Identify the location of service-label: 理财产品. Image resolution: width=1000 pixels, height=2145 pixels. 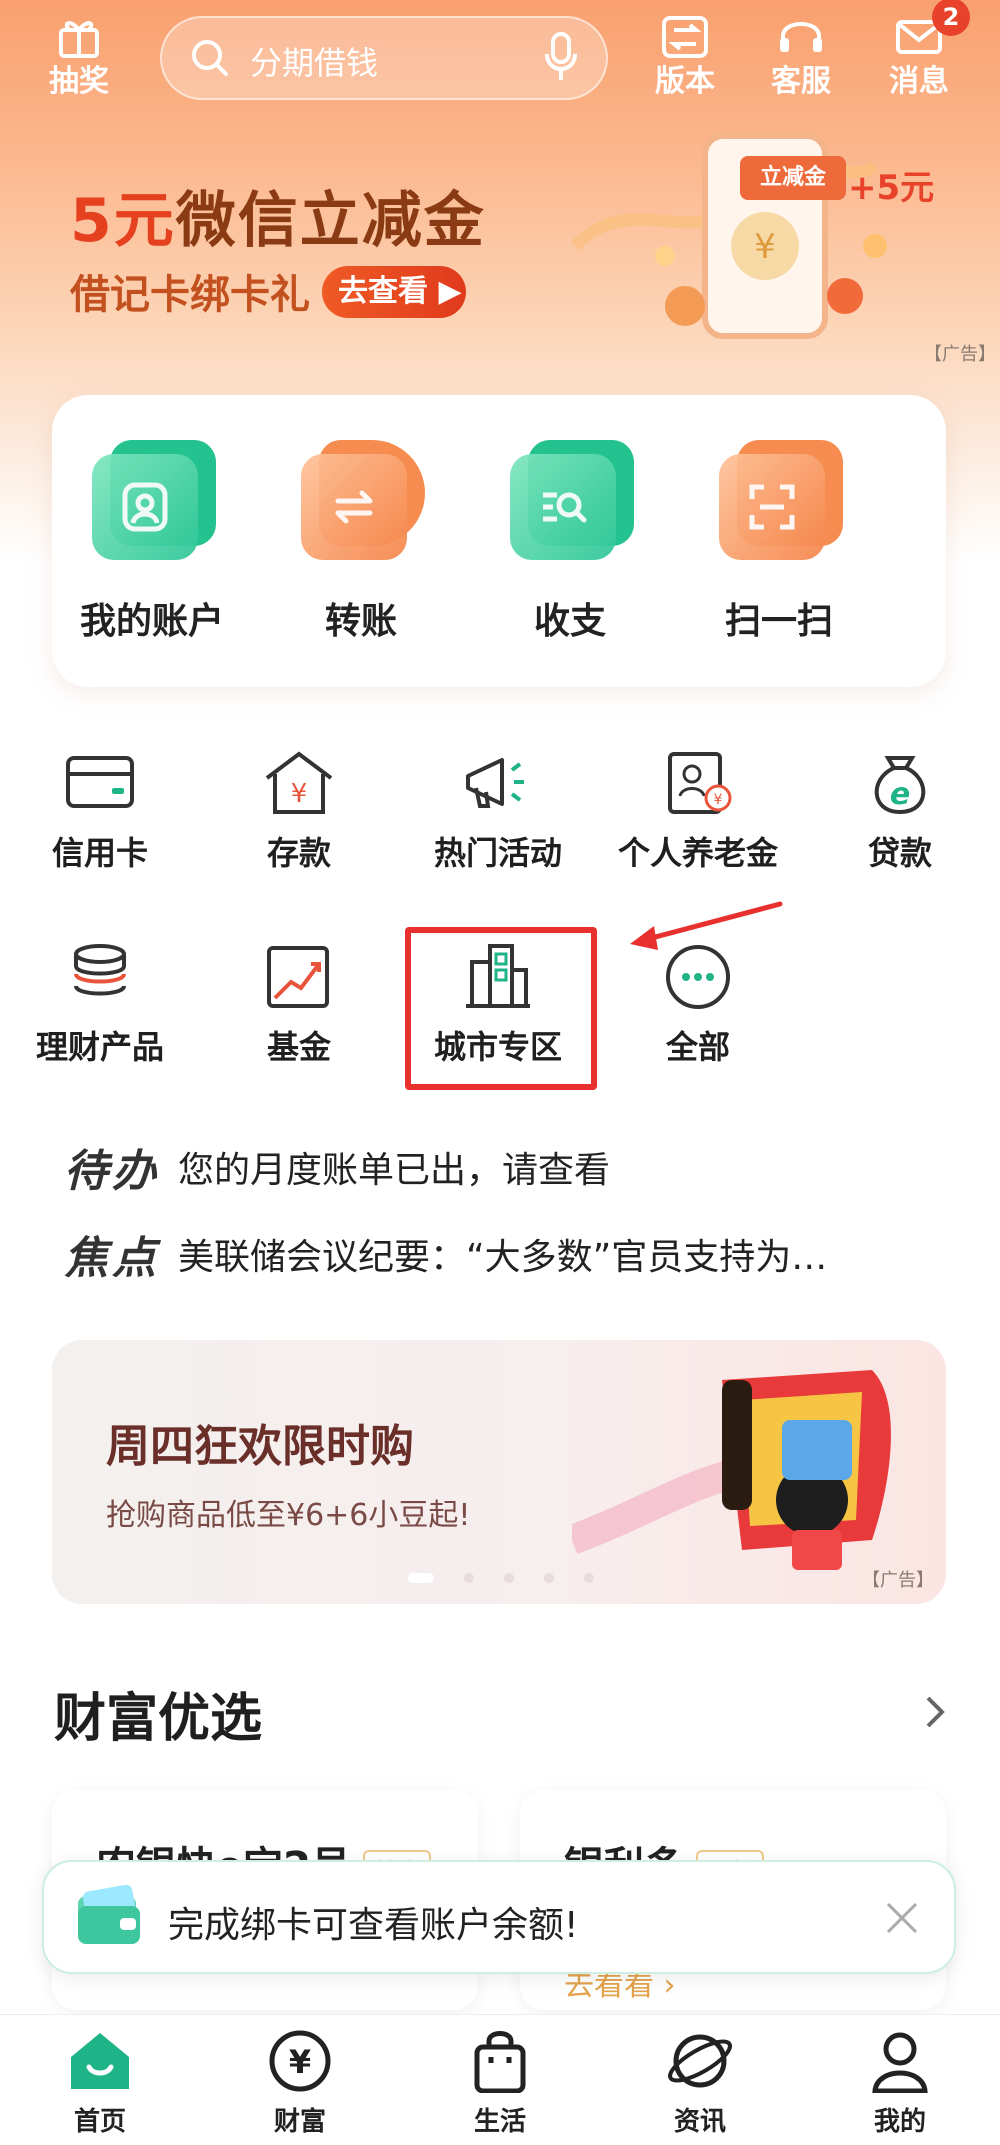
(99, 1047).